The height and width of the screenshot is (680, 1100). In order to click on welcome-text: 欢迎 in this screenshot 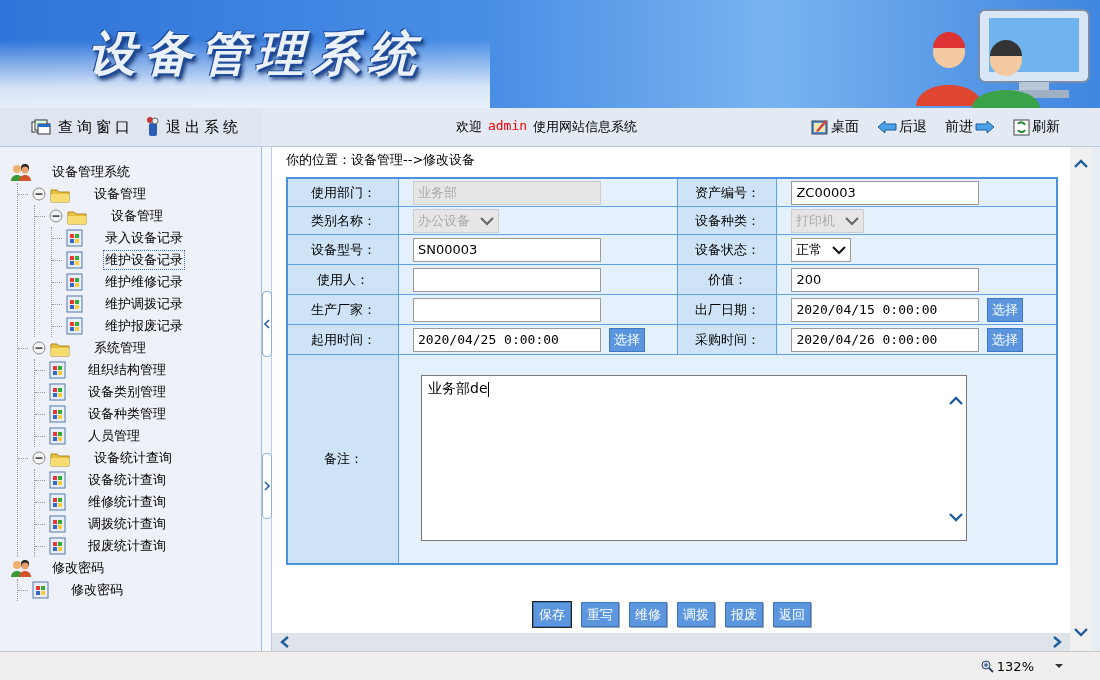, I will do `click(468, 127)`.